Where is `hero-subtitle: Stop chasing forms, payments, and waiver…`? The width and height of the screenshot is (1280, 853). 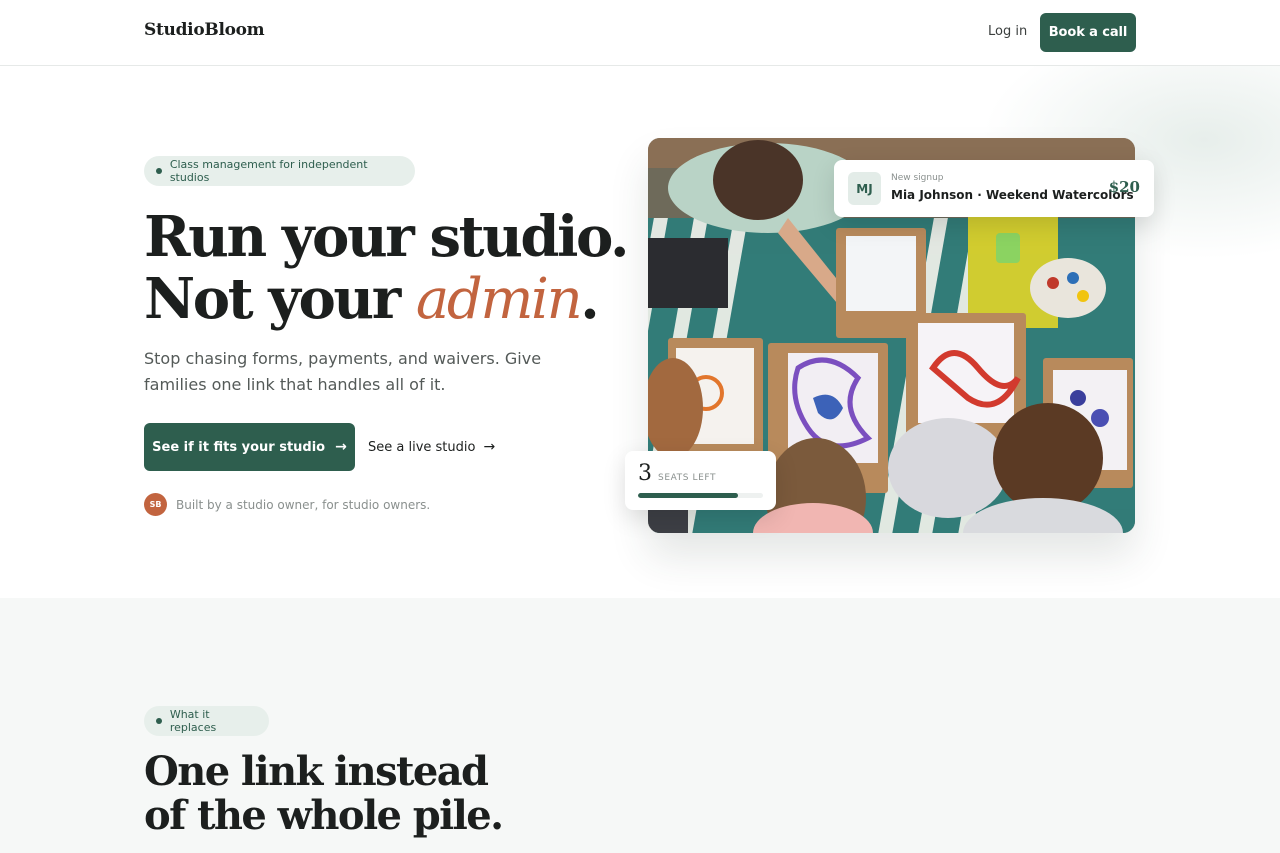 hero-subtitle: Stop chasing forms, payments, and waiver… is located at coordinates (343, 371).